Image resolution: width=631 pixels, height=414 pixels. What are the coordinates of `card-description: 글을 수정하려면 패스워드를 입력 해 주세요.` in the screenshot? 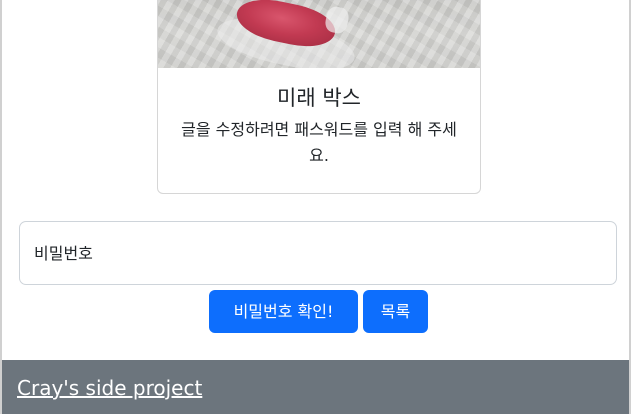 It's located at (319, 142).